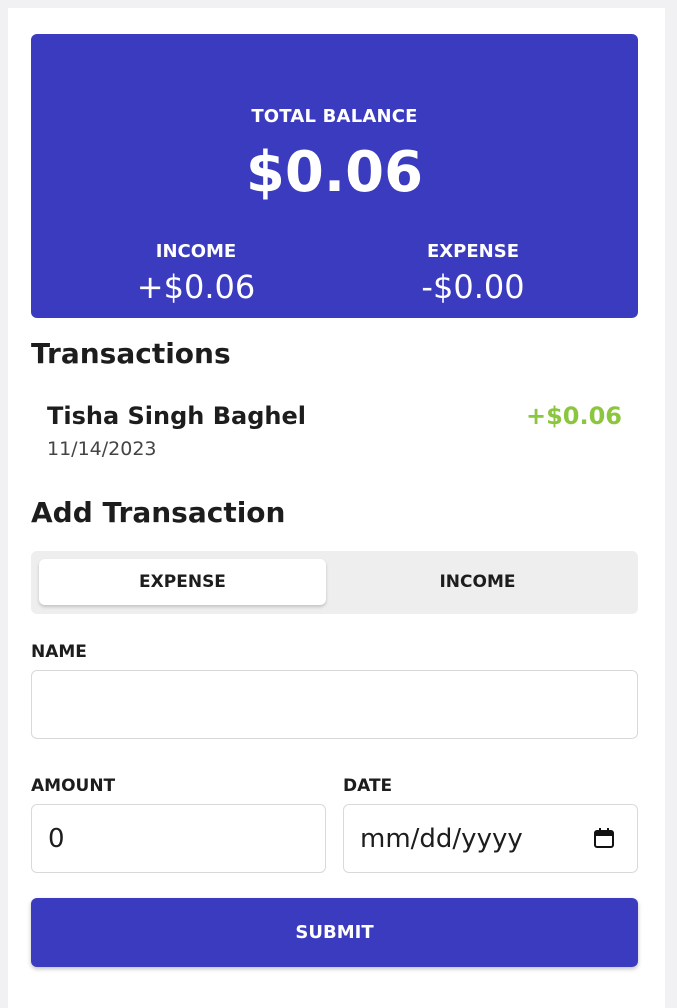 The width and height of the screenshot is (677, 1008). Describe the element at coordinates (59, 652) in the screenshot. I see `name-label: NAME` at that location.